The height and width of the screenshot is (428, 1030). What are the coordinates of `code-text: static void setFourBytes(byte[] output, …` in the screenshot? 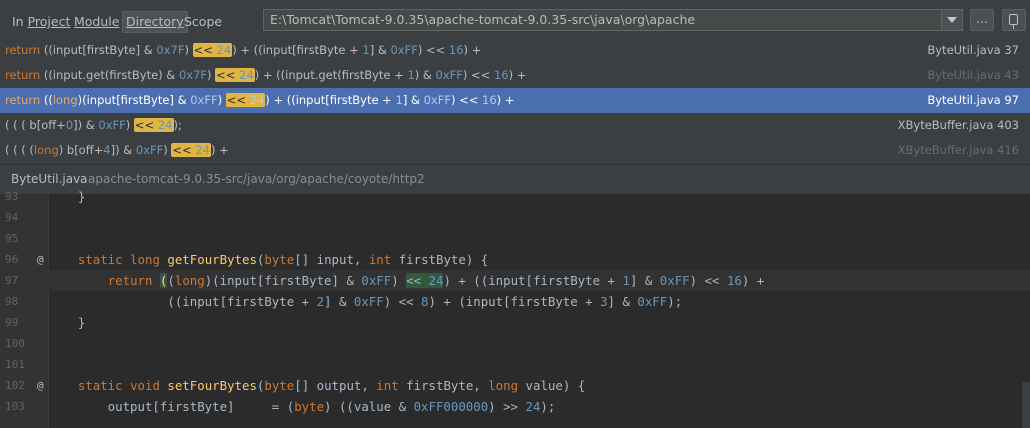 It's located at (331, 385).